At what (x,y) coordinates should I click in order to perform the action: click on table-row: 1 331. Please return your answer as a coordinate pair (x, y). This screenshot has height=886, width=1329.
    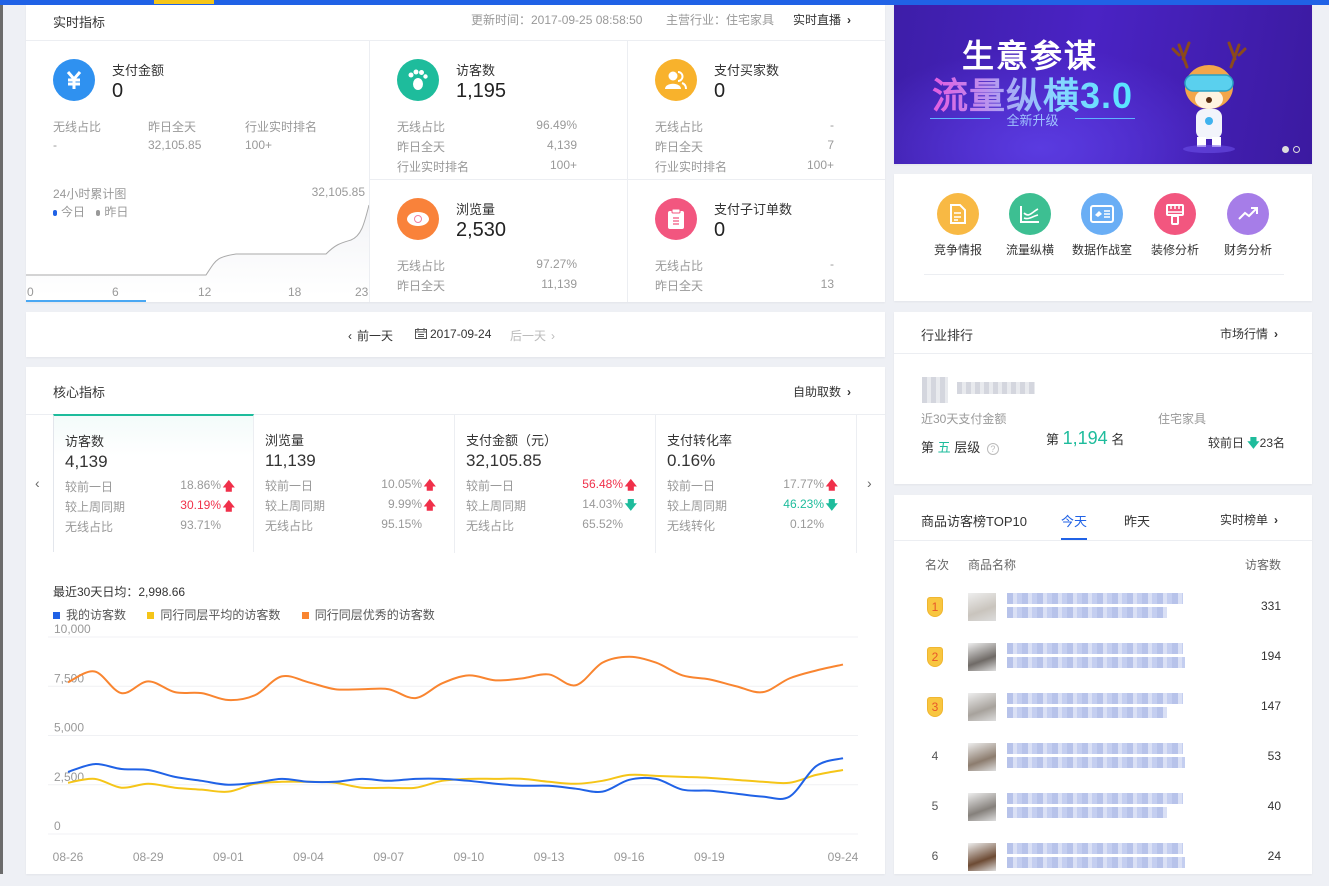
    Looking at the image, I should click on (1103, 611).